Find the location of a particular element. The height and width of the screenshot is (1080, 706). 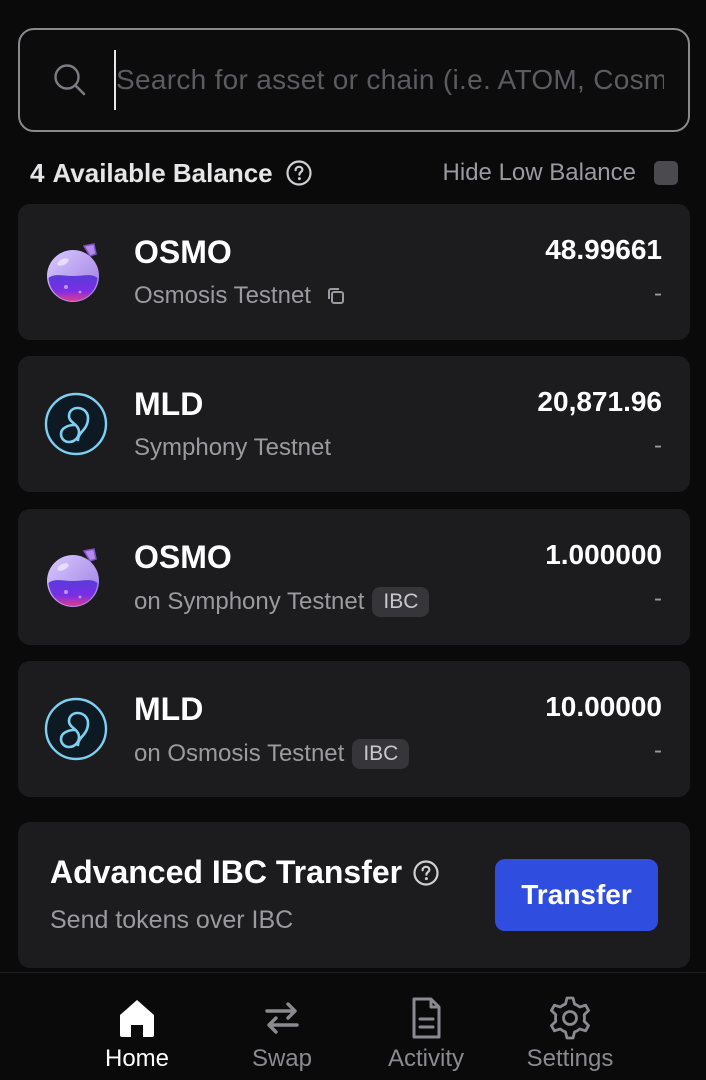

asset-chain-label: Symphony Testnet is located at coordinates (233, 447).